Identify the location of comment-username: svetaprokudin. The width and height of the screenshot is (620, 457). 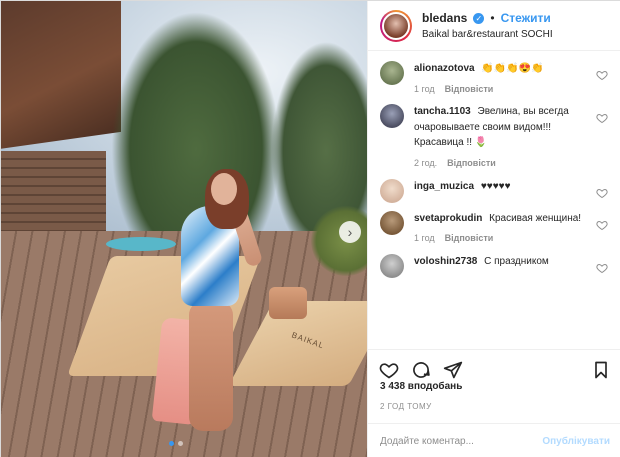
(448, 218).